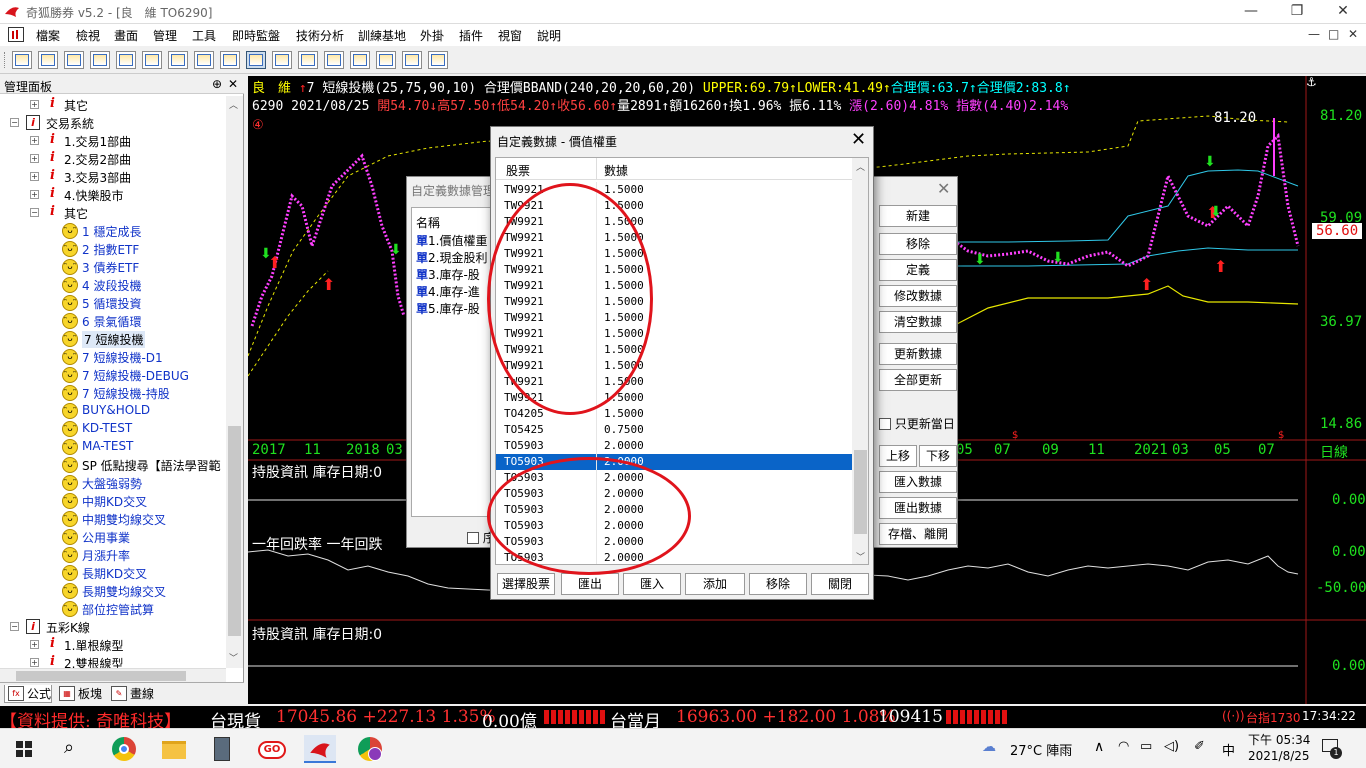 This screenshot has height=768, width=1366. What do you see at coordinates (282, 60) in the screenshot?
I see `toolbar-chart-11-icon` at bounding box center [282, 60].